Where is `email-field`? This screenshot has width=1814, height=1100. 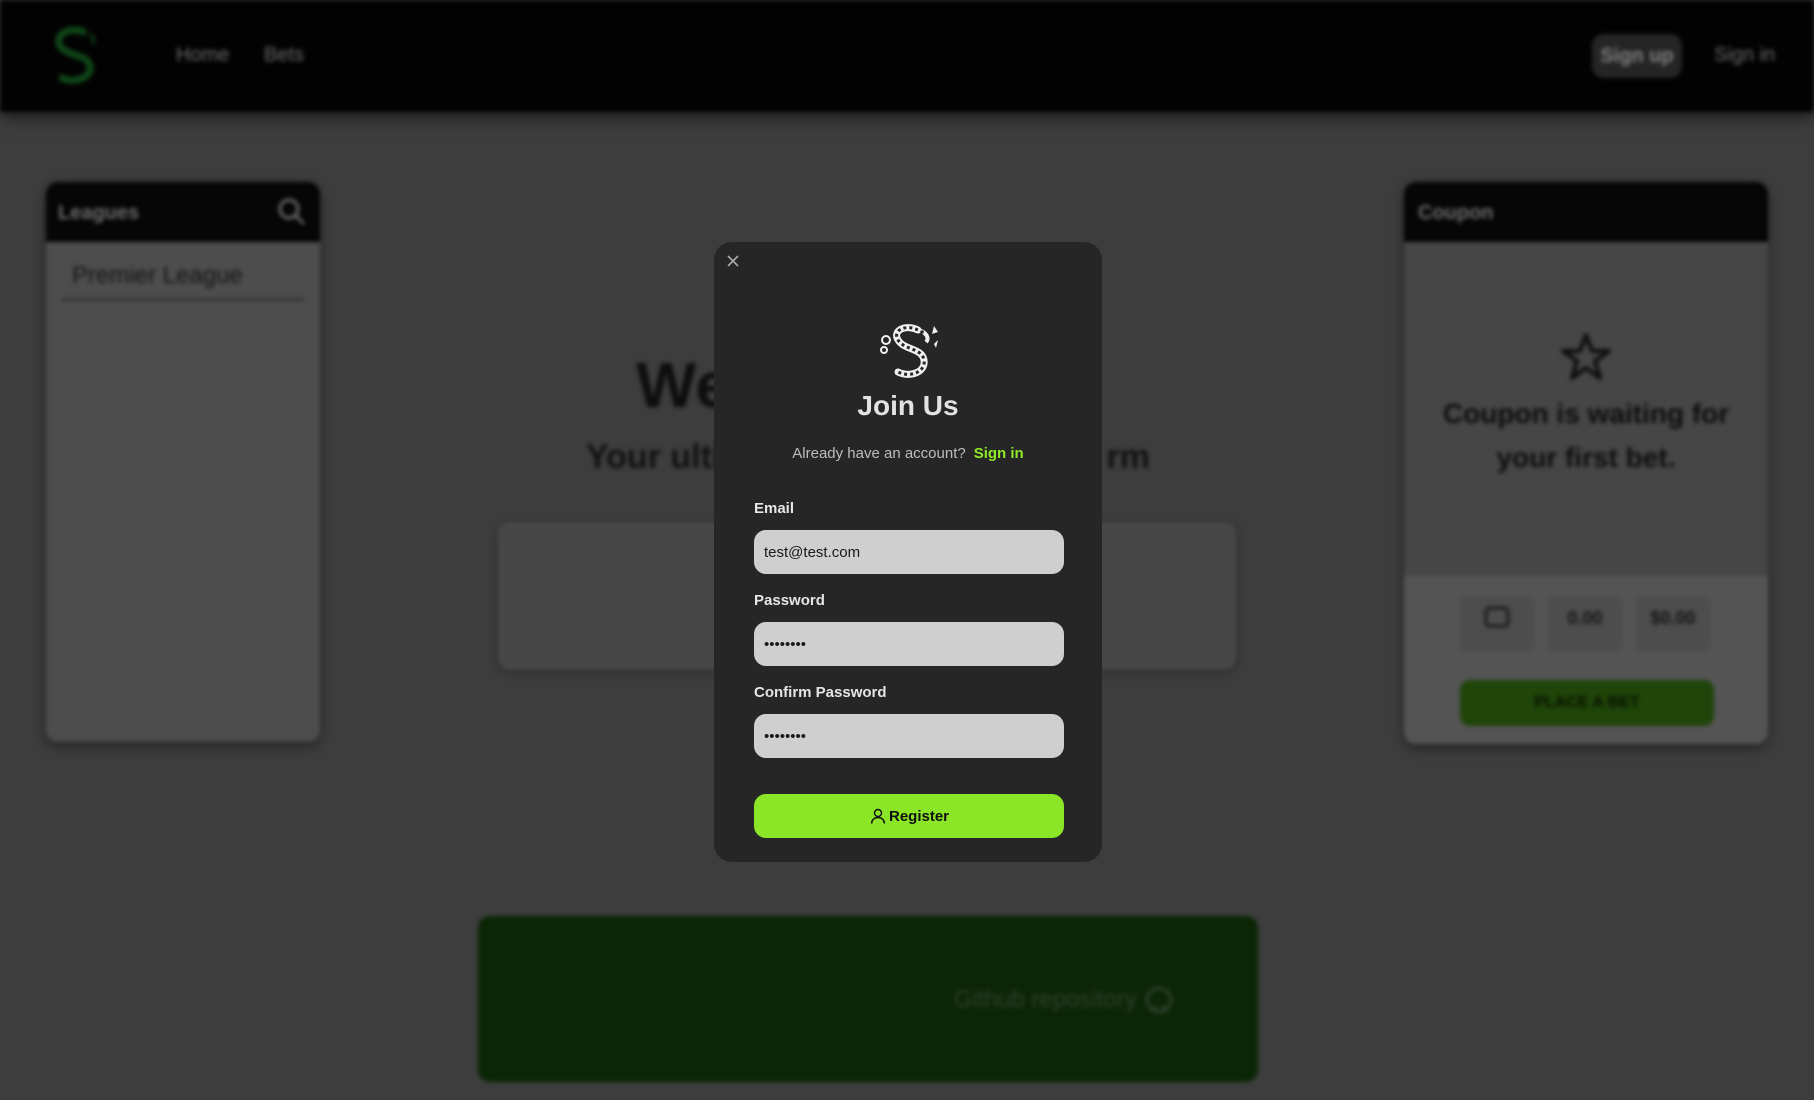 email-field is located at coordinates (909, 552).